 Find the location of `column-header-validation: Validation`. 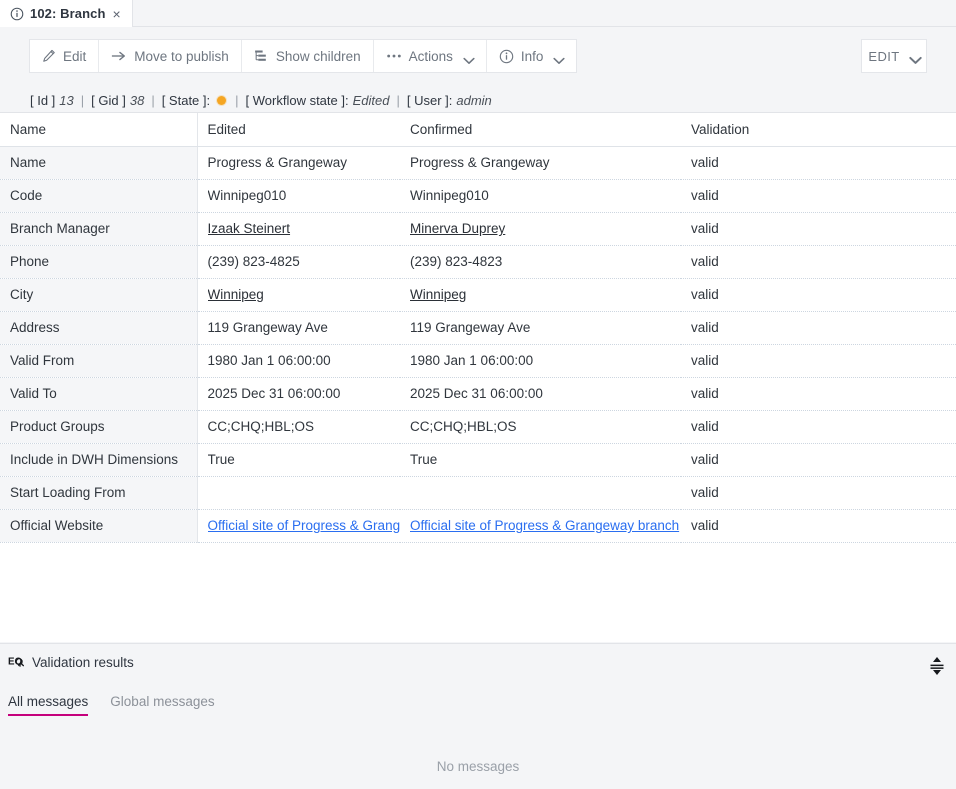

column-header-validation: Validation is located at coordinates (818, 130).